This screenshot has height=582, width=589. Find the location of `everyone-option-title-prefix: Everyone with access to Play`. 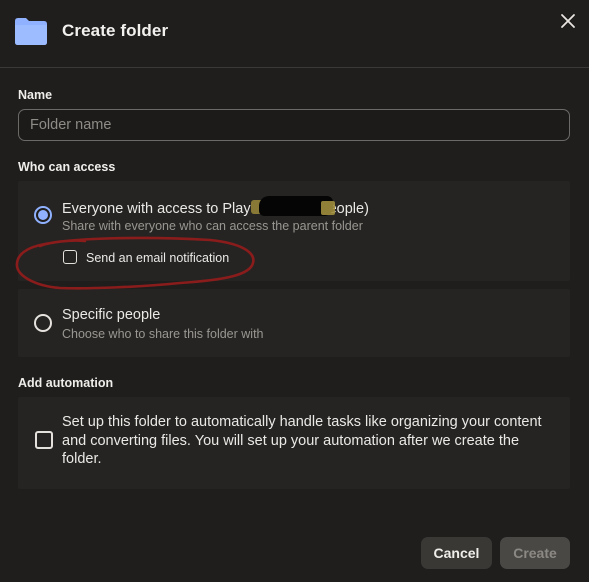

everyone-option-title-prefix: Everyone with access to Play is located at coordinates (156, 209).